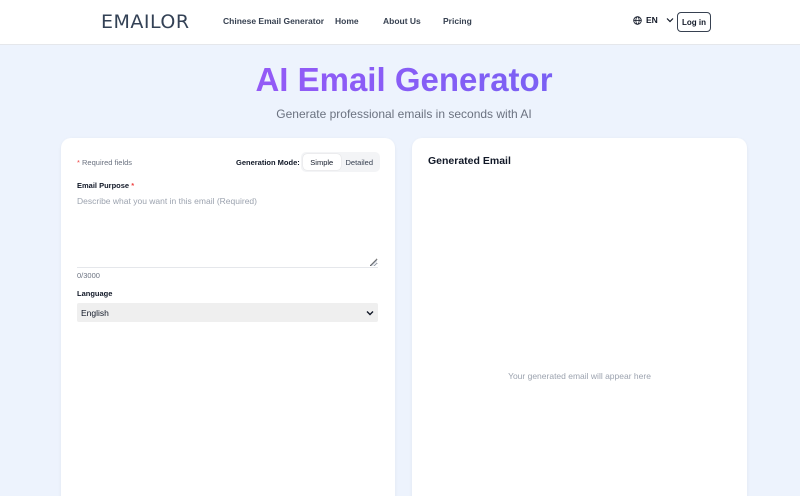  I want to click on language-code: EN, so click(652, 20).